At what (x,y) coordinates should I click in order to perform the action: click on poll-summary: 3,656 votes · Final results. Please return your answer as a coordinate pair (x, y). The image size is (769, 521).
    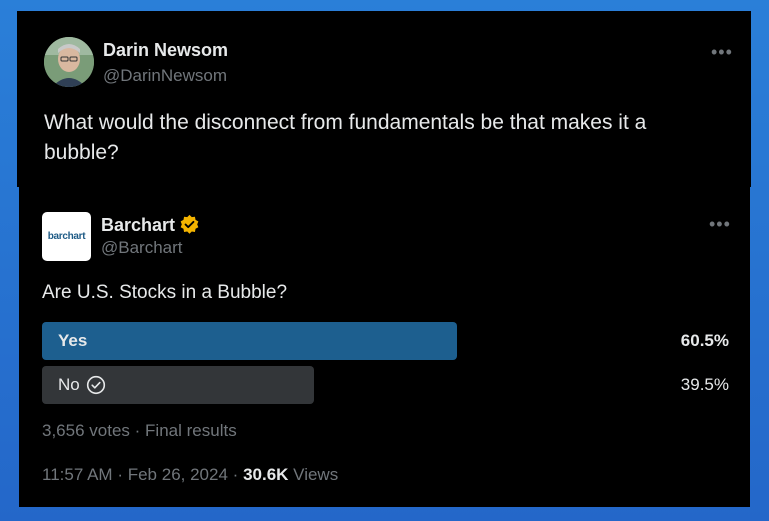
    Looking at the image, I should click on (139, 431).